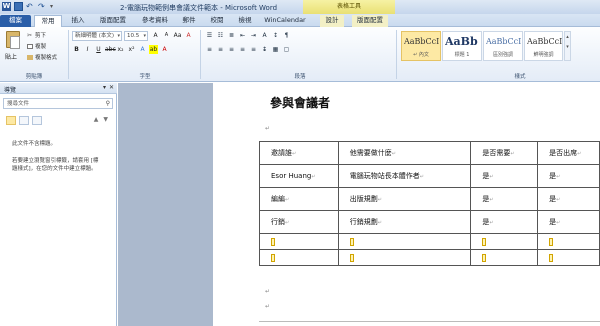 Image resolution: width=600 pixels, height=326 pixels. Describe the element at coordinates (24, 120) in the screenshot. I see `pages-view-icon` at that location.